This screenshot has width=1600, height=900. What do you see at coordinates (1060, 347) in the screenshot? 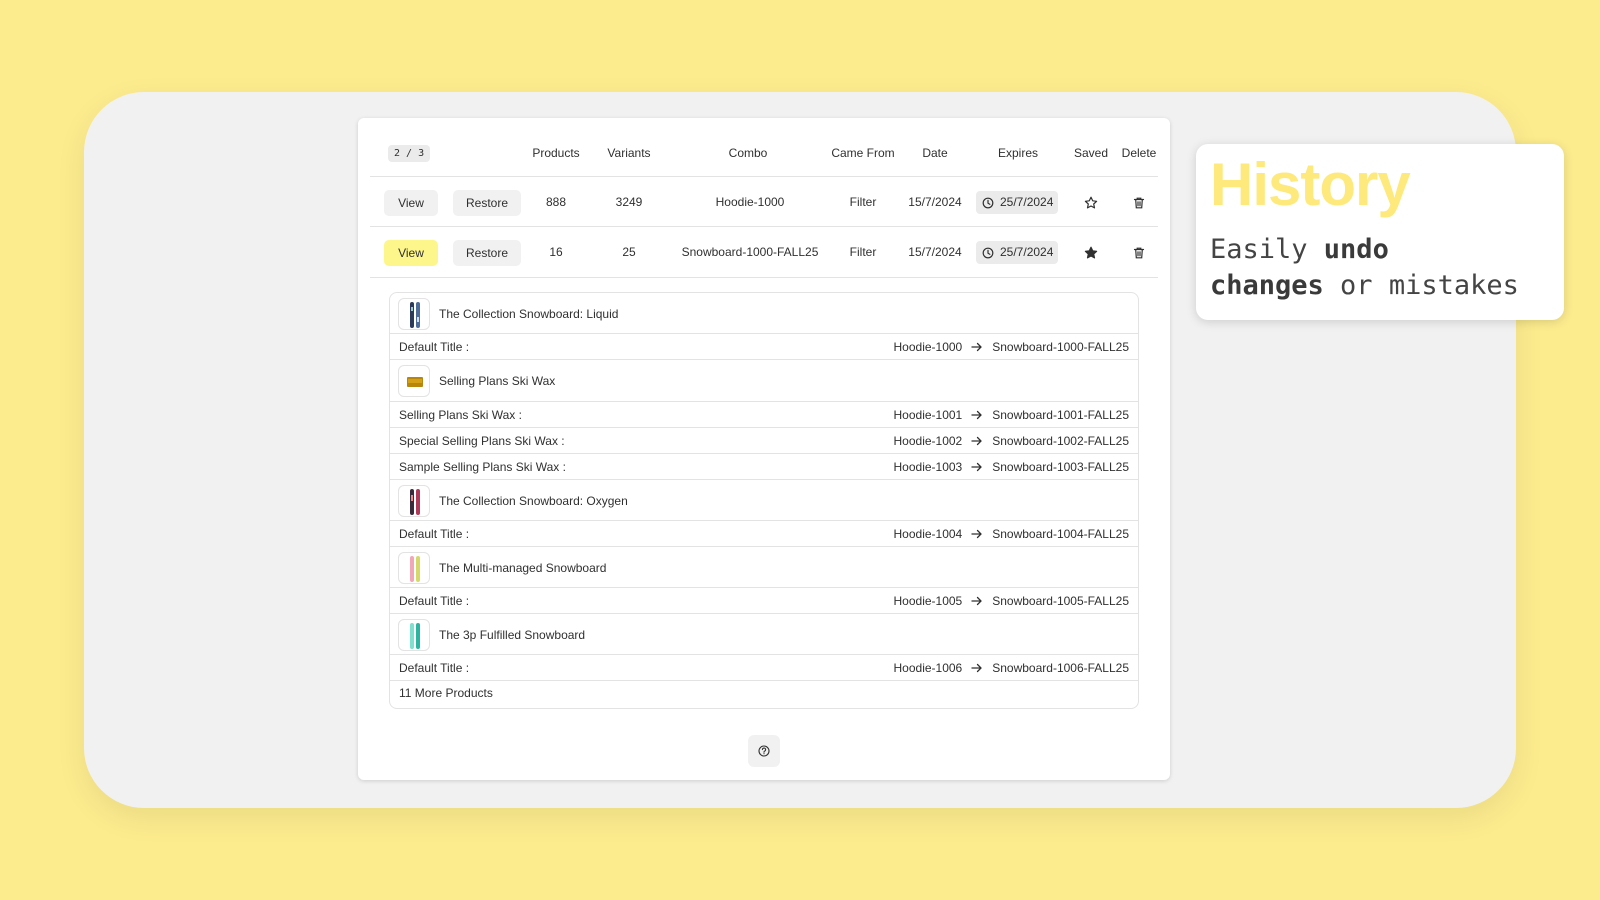
I see `new-sku: Snowboard-1000-FALL25` at bounding box center [1060, 347].